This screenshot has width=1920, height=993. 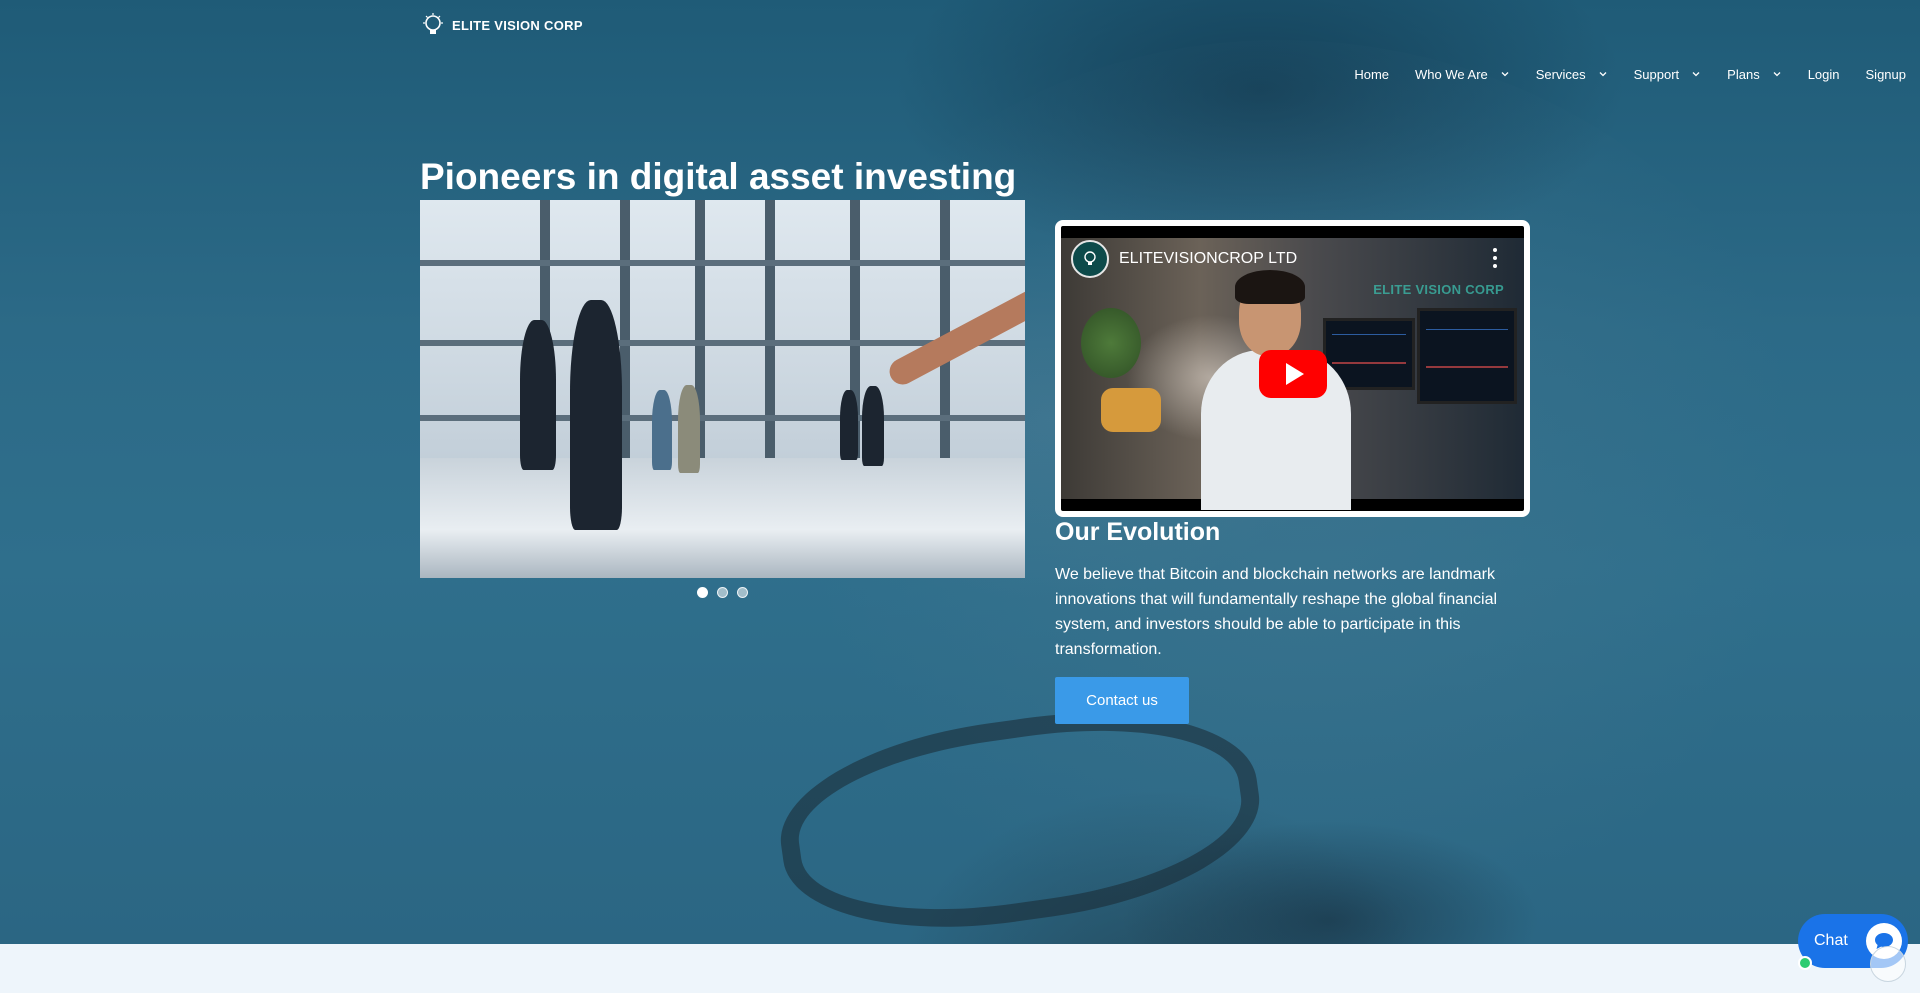 I want to click on nav-home-label: Home, so click(x=1372, y=74).